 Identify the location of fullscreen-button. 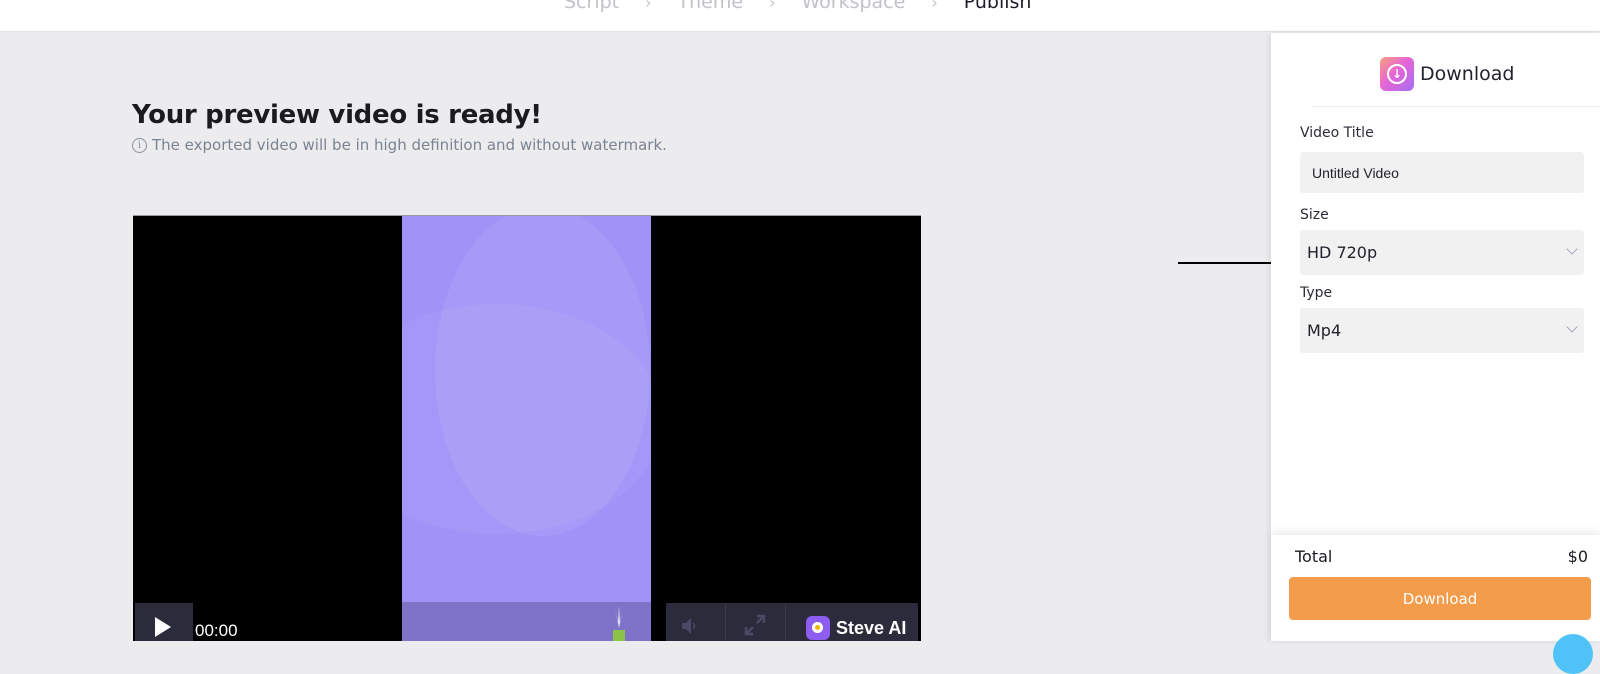
(756, 622).